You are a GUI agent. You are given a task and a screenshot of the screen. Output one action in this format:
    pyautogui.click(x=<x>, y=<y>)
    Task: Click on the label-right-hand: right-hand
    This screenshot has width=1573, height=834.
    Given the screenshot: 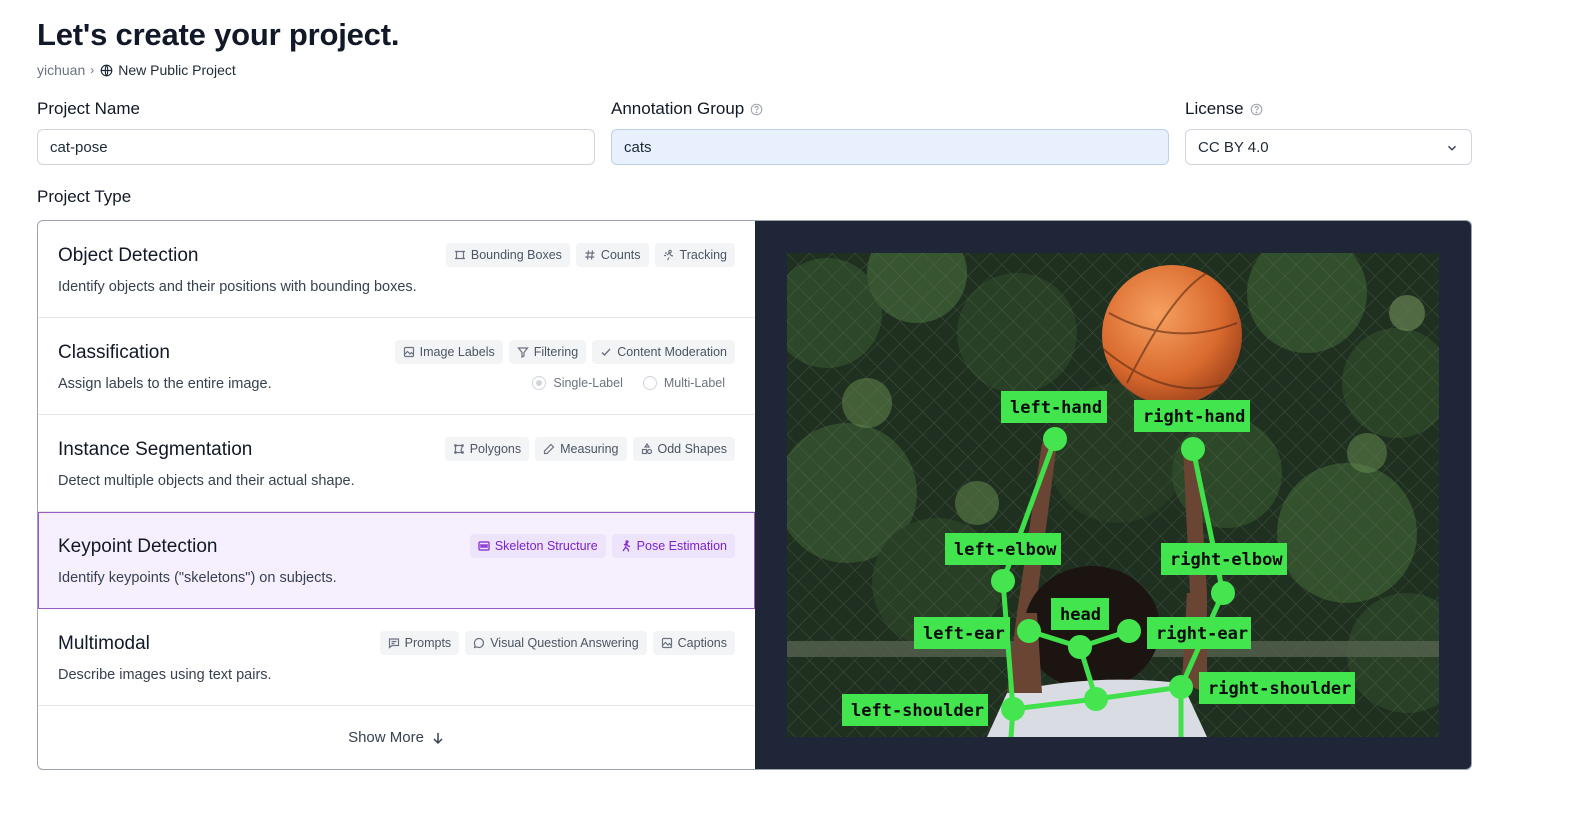 What is the action you would take?
    pyautogui.click(x=1192, y=416)
    